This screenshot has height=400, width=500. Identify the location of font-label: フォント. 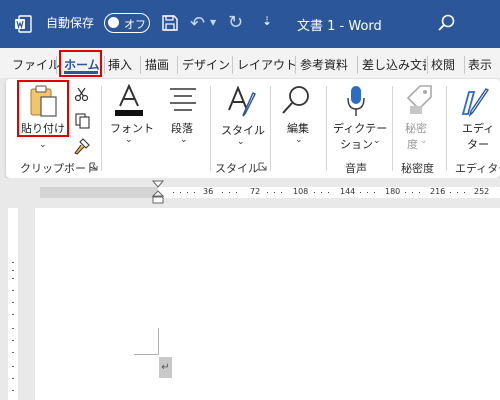
(132, 128).